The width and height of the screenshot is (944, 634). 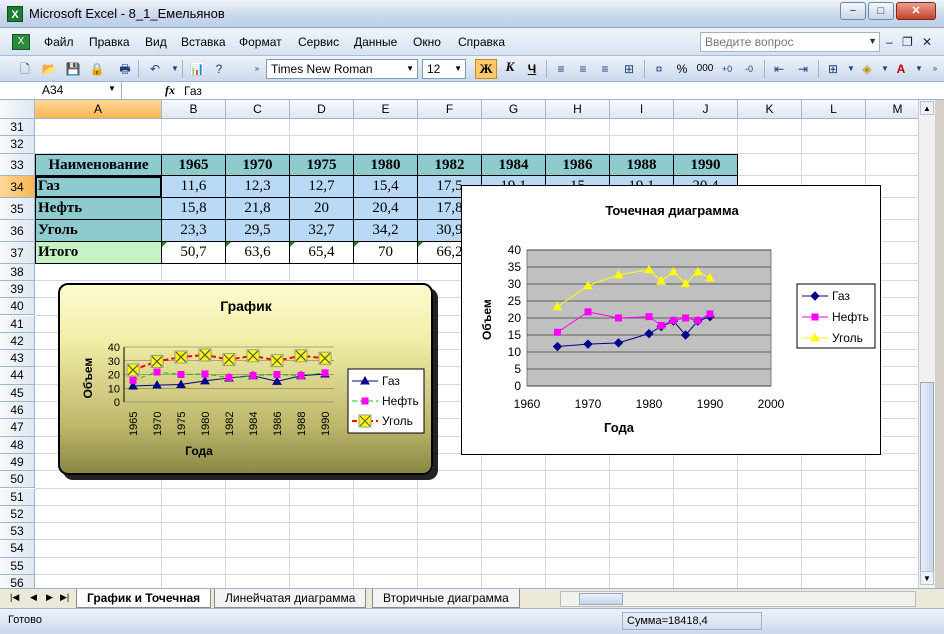 I want to click on decrease-indent-icon: ⇤, so click(x=779, y=69).